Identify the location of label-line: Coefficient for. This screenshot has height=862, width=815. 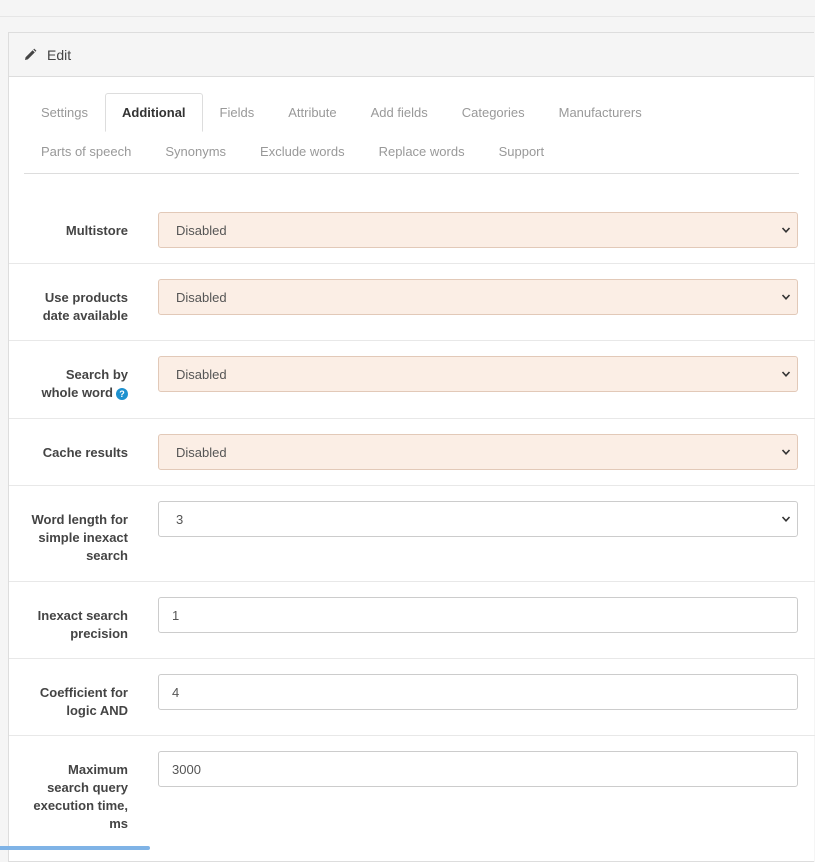
(83, 692).